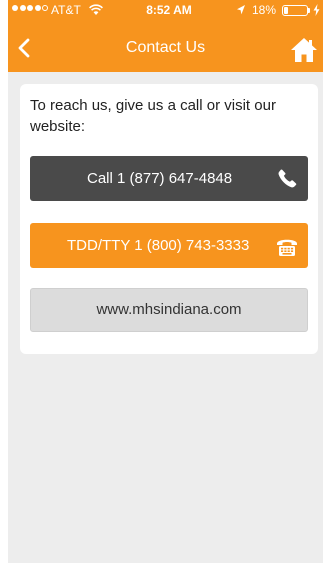 Image resolution: width=323 pixels, height=563 pixels. I want to click on battery-percentage: 18%, so click(264, 10).